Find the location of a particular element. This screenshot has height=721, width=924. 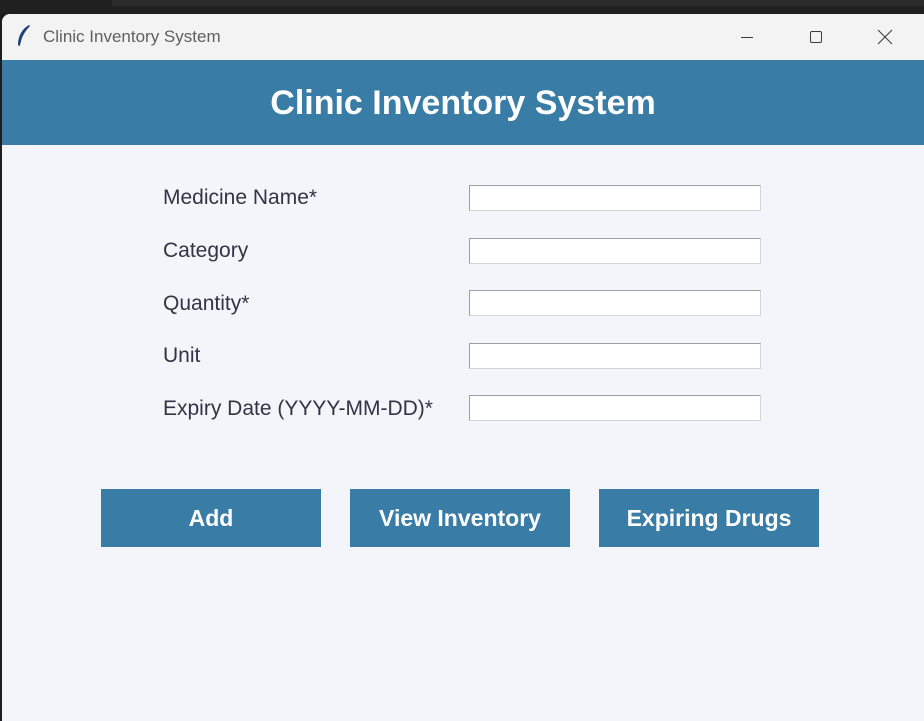

expiring-drugs-button: Expiring Drugs is located at coordinates (709, 518).